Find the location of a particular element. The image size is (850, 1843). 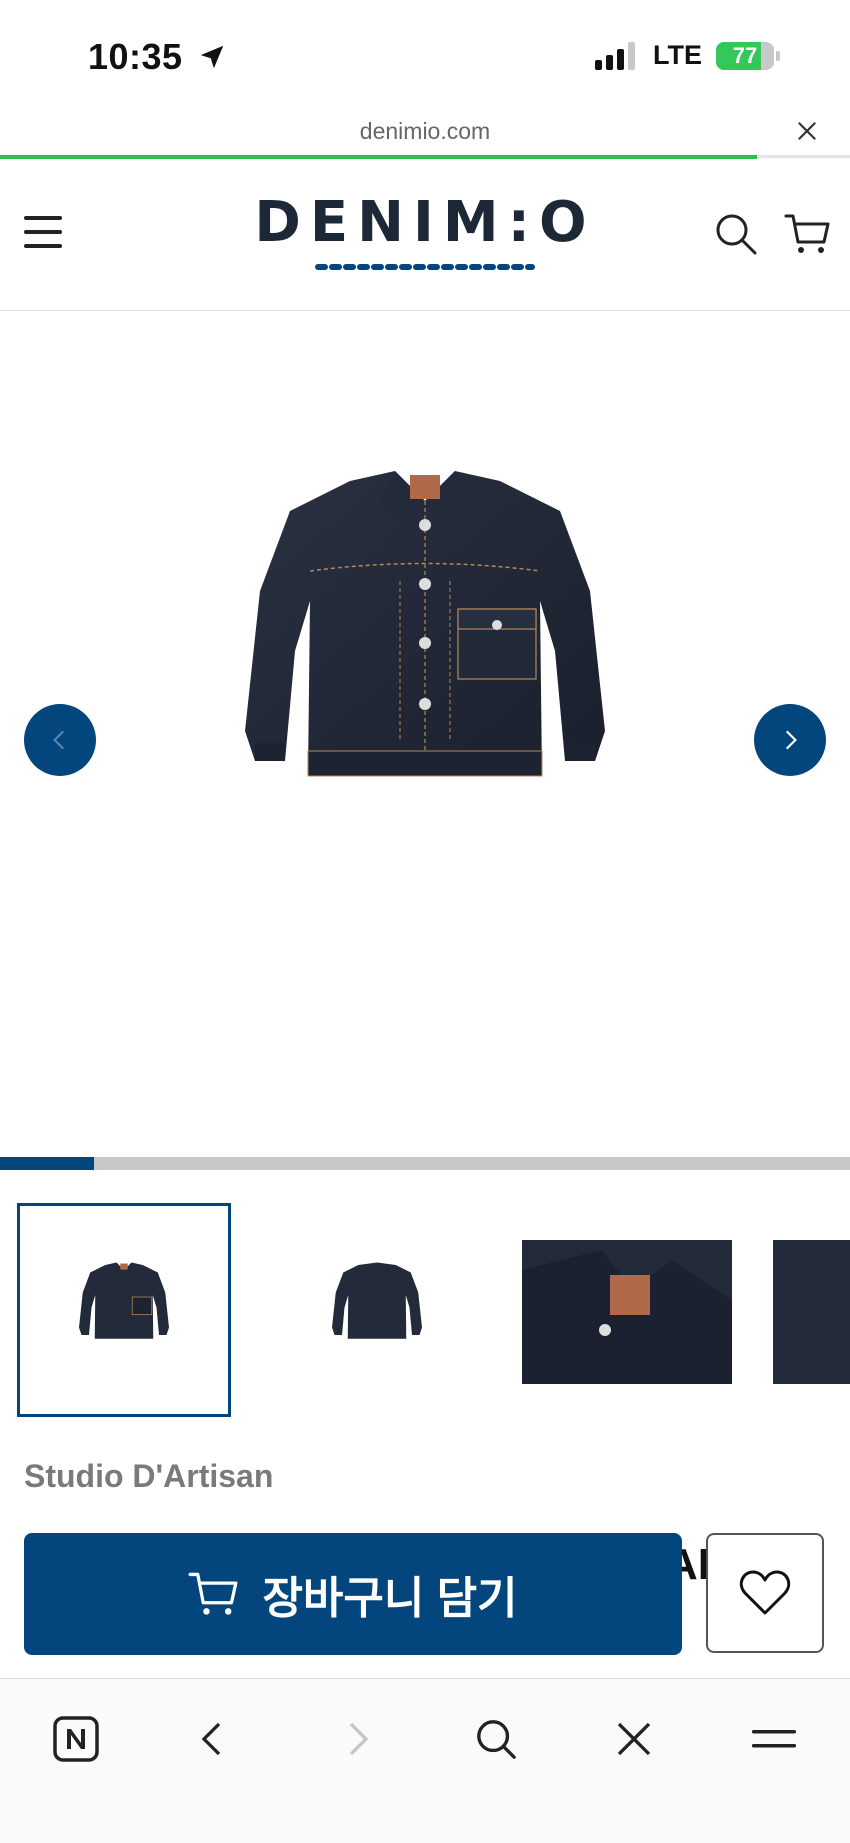

next-image-button is located at coordinates (790, 740).